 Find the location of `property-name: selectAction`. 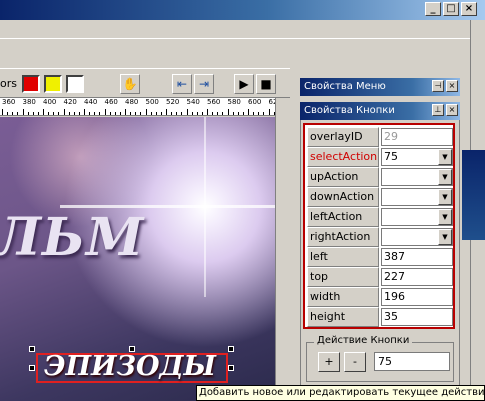

property-name: selectAction is located at coordinates (343, 157).